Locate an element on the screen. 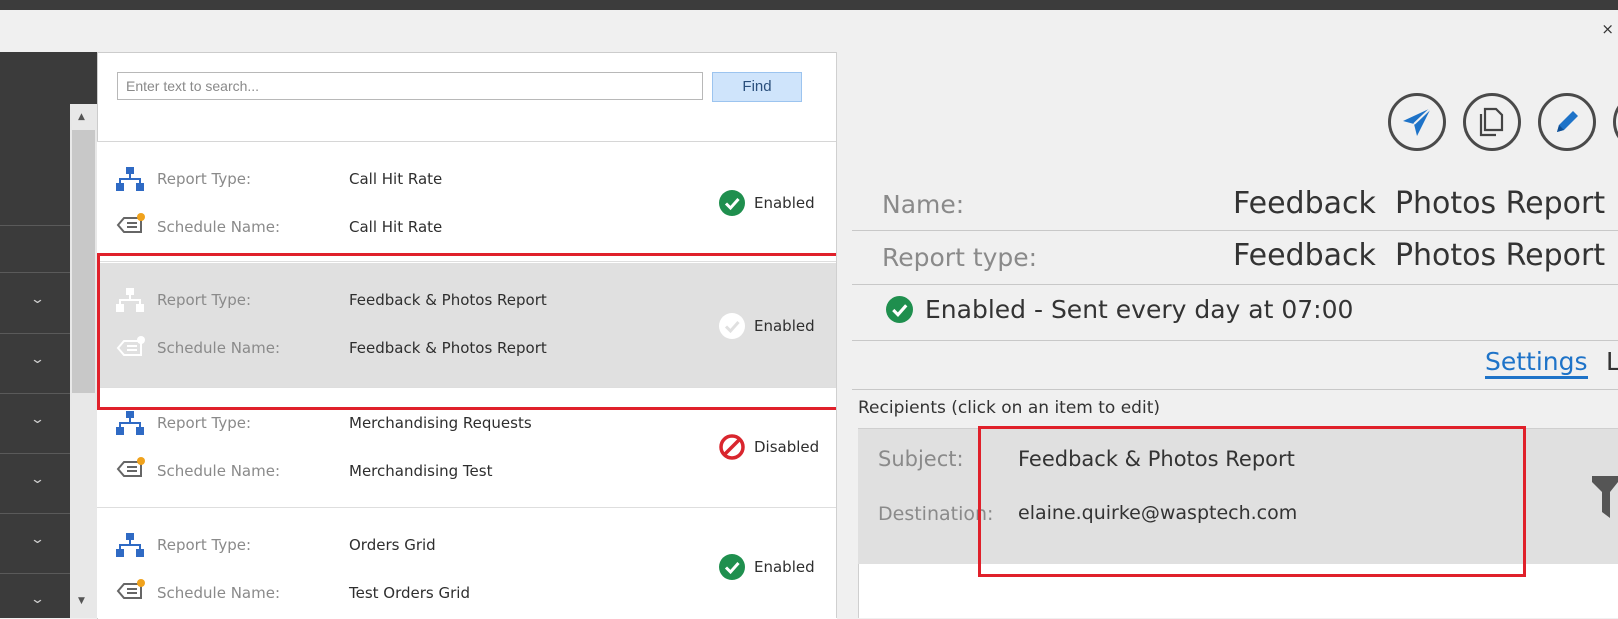 This screenshot has height=619, width=1618. edit-icon is located at coordinates (1567, 121).